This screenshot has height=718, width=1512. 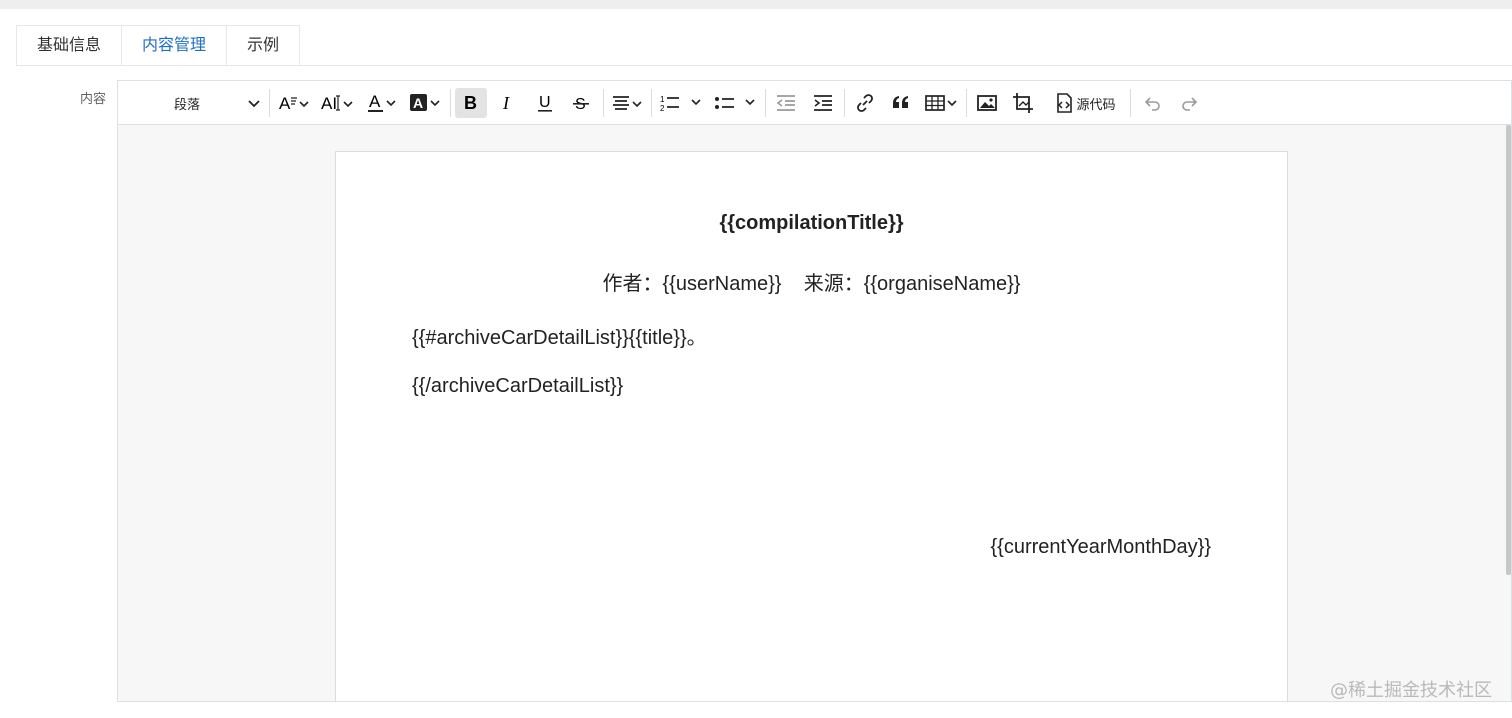 I want to click on editor-toolbar: 段落 A AI A A B I U 1 2 源代码, so click(x=814, y=103).